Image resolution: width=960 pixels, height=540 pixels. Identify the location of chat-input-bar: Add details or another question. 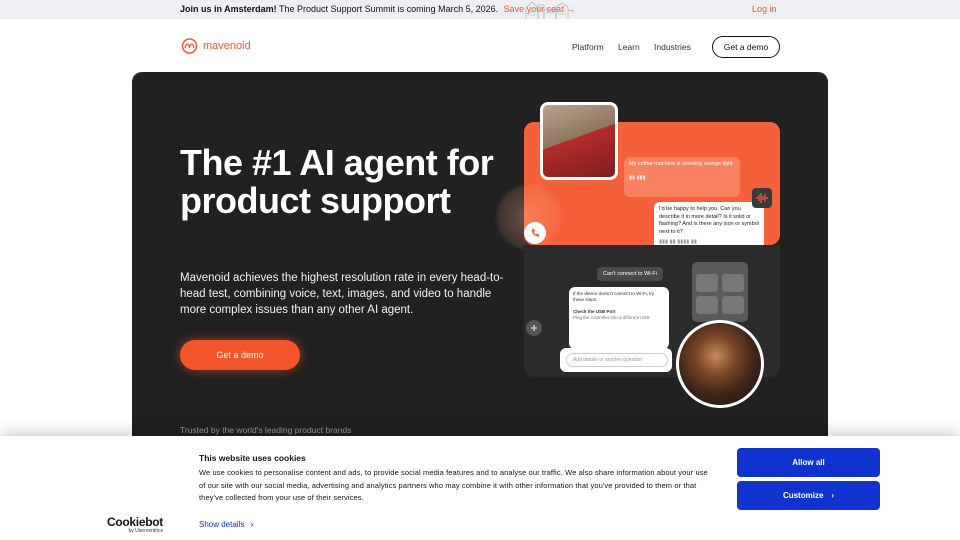
(616, 360).